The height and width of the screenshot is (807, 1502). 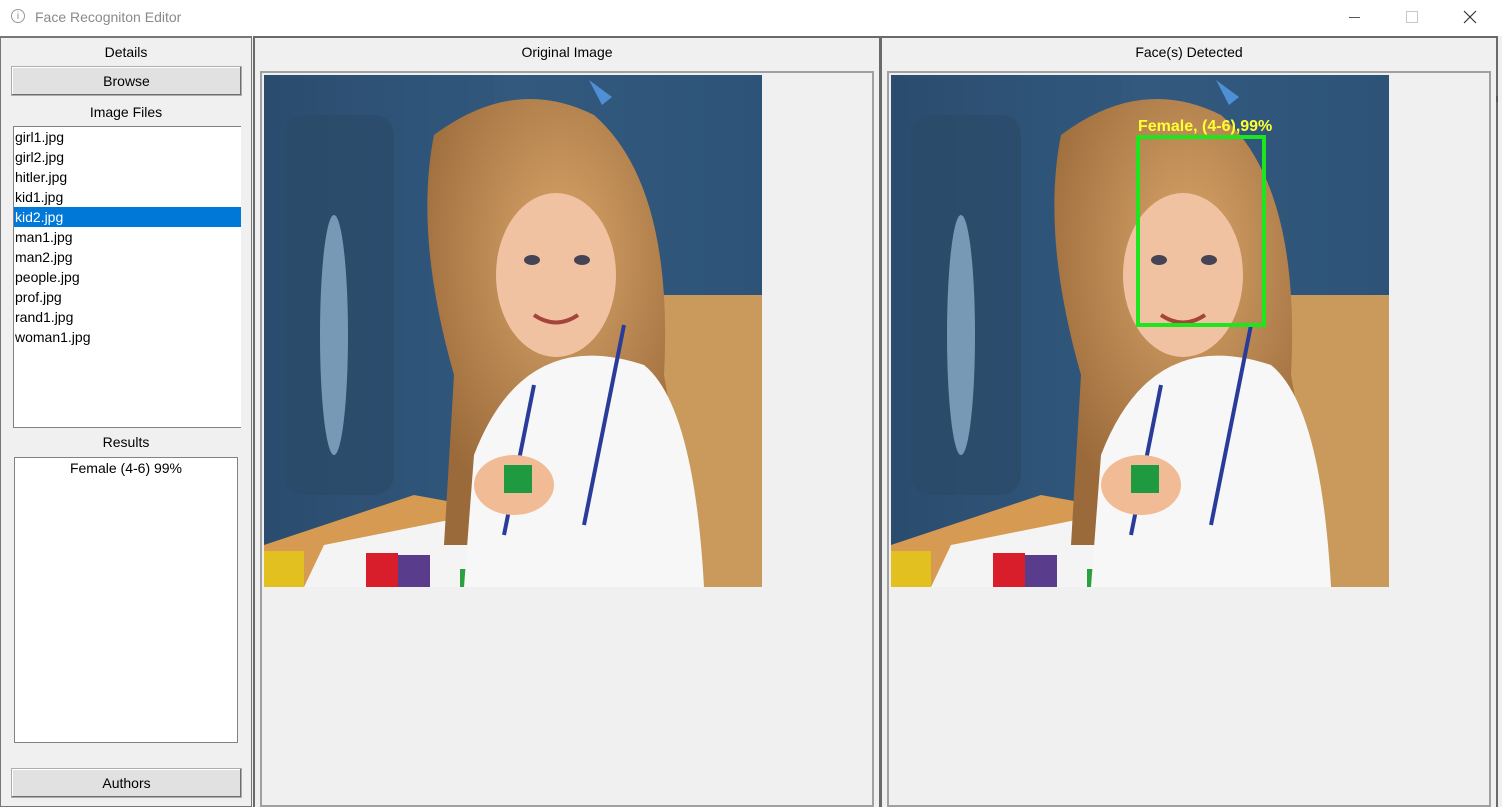 What do you see at coordinates (127, 217) in the screenshot?
I see `list-item-selected: kid2.jpg` at bounding box center [127, 217].